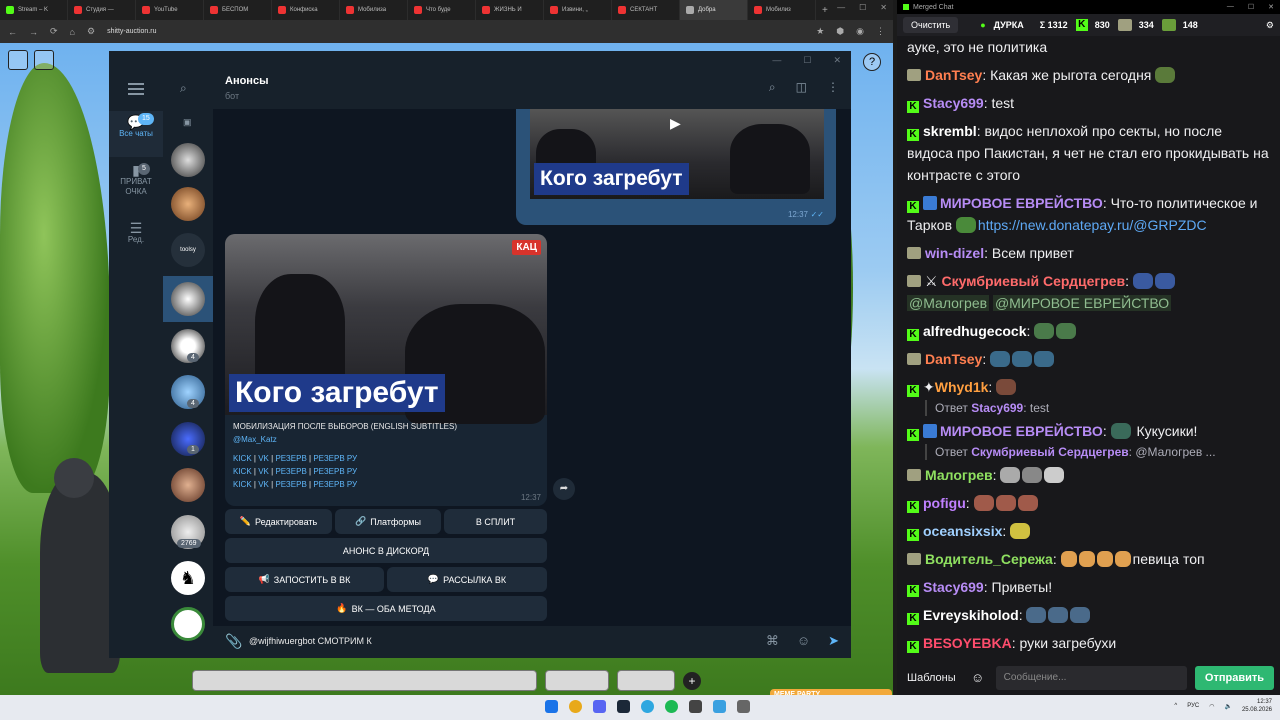 The image size is (1280, 720). Describe the element at coordinates (551, 706) in the screenshot. I see `start-icon` at that location.